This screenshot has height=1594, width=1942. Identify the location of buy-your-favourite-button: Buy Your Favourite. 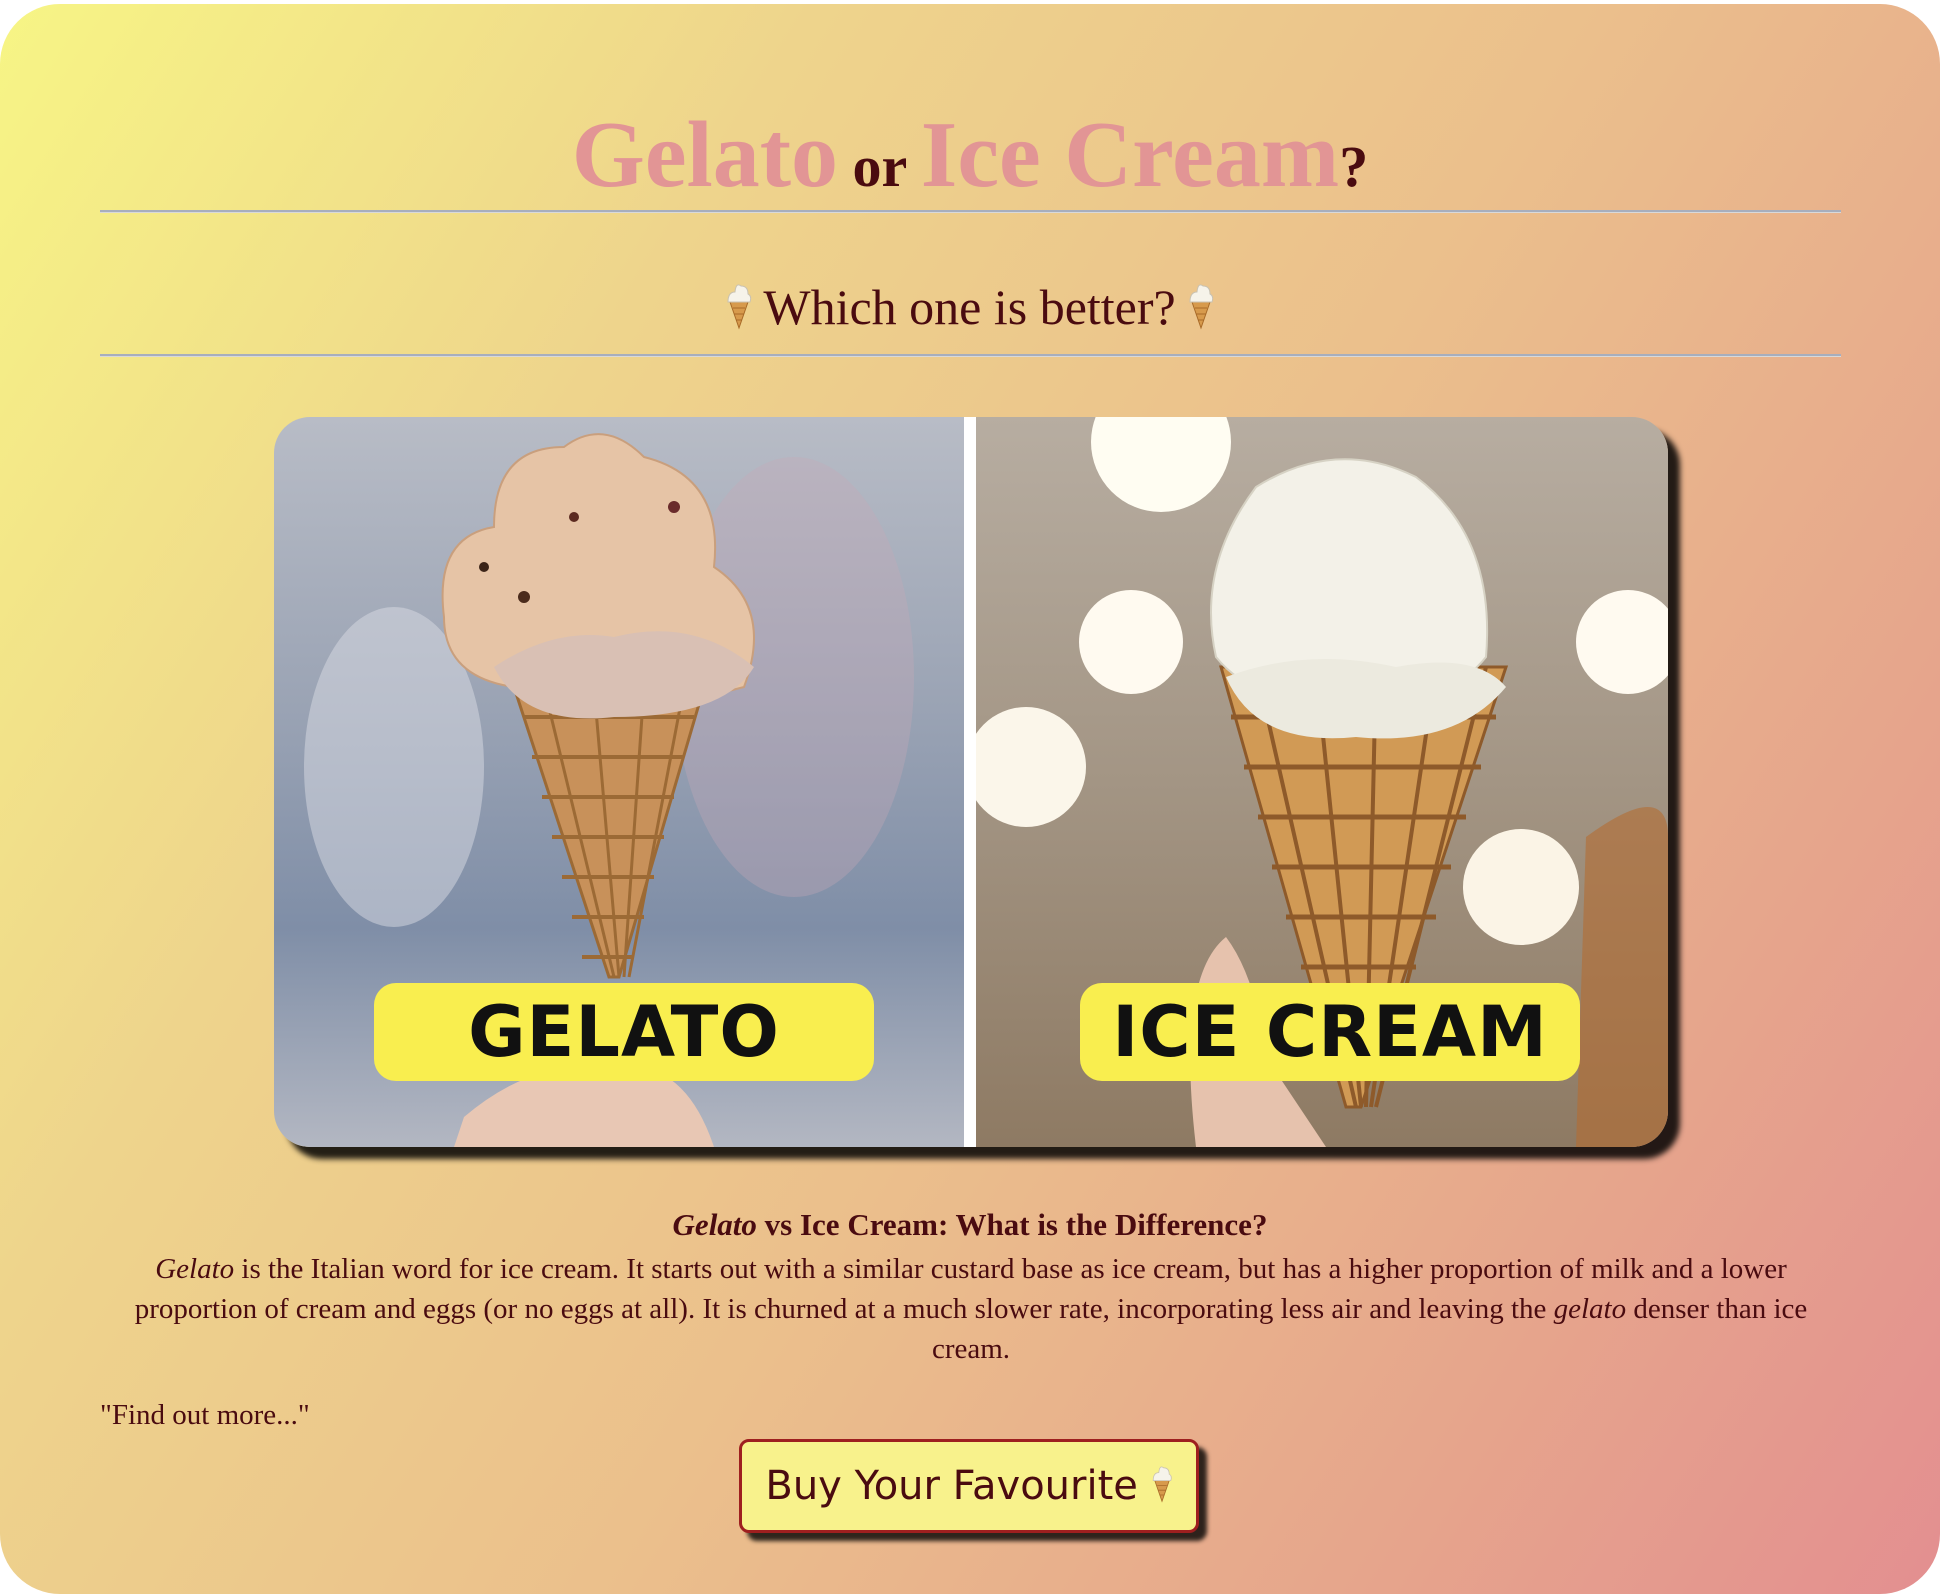
(969, 1486).